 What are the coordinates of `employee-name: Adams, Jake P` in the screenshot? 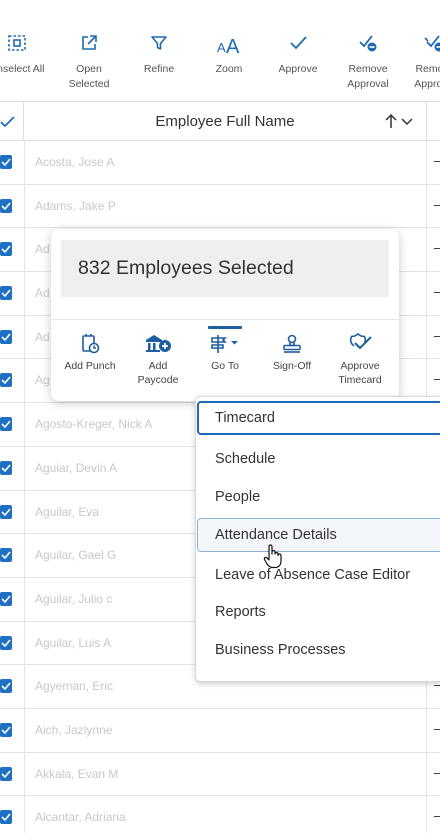 It's located at (75, 205).